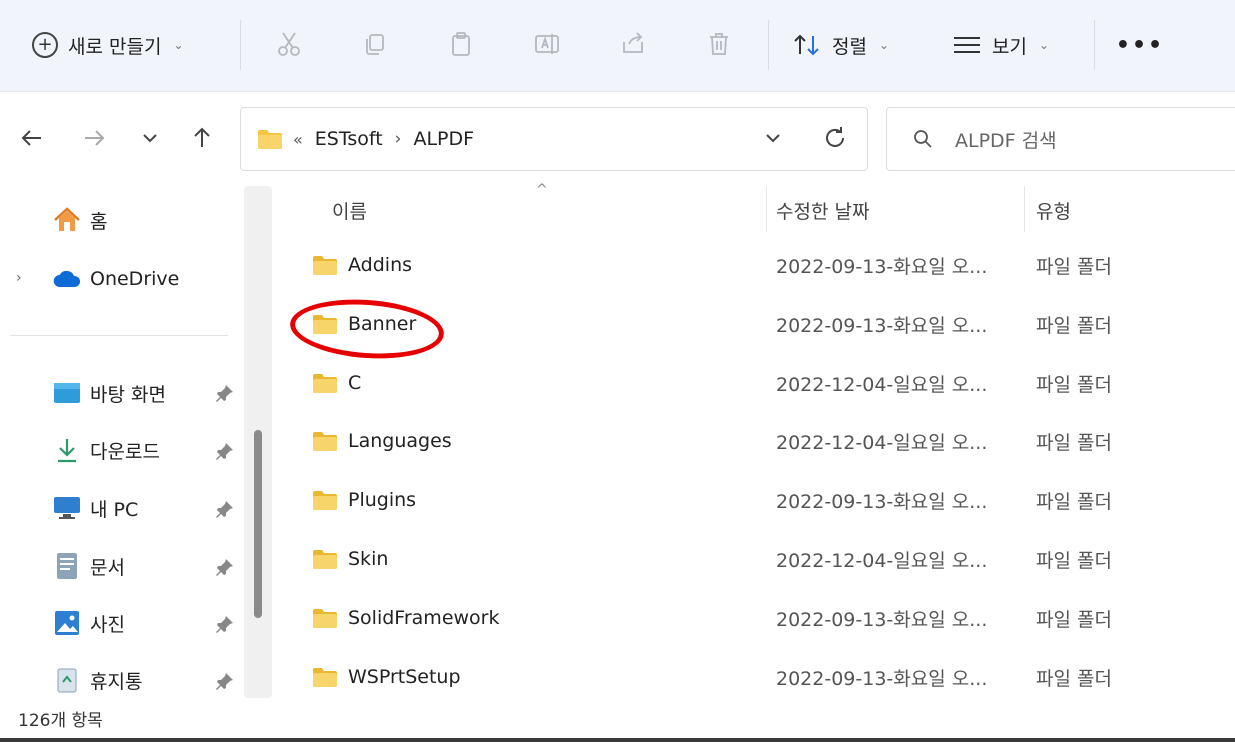  What do you see at coordinates (67, 220) in the screenshot?
I see `home-icon` at bounding box center [67, 220].